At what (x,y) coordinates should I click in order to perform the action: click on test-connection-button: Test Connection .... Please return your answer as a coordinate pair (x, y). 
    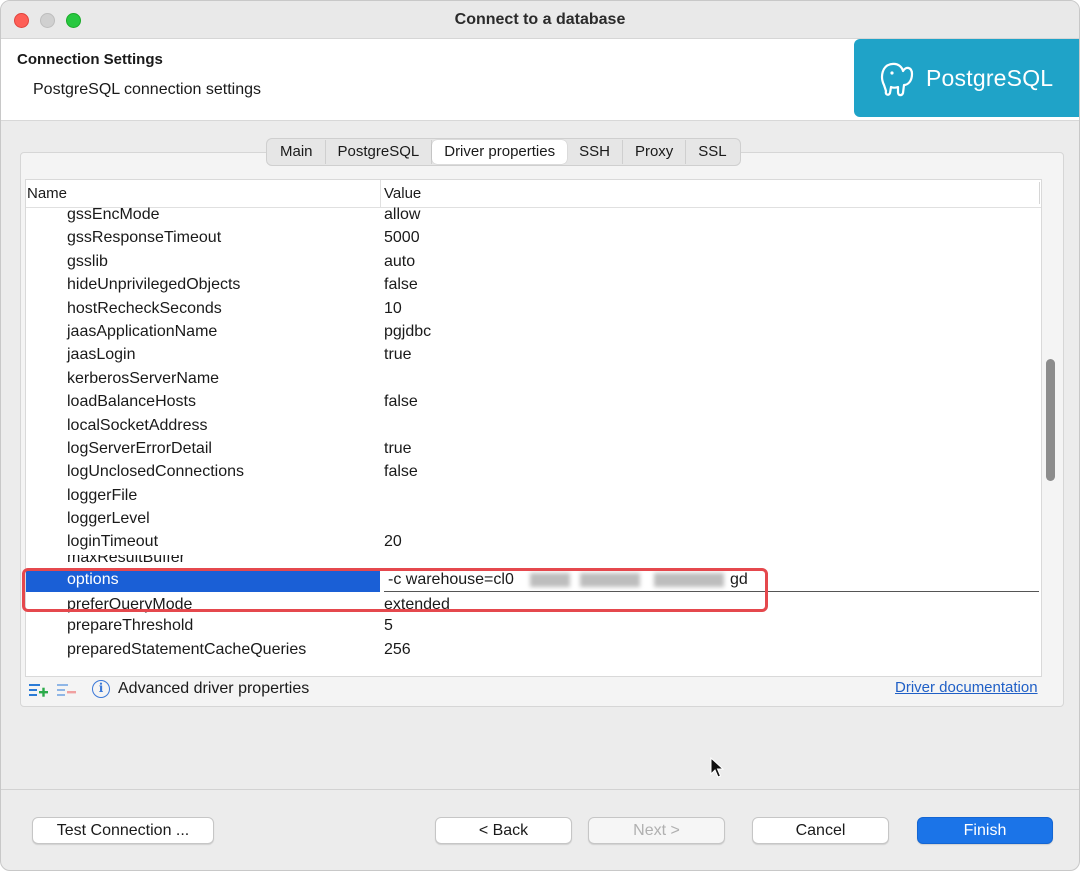
    Looking at the image, I should click on (123, 830).